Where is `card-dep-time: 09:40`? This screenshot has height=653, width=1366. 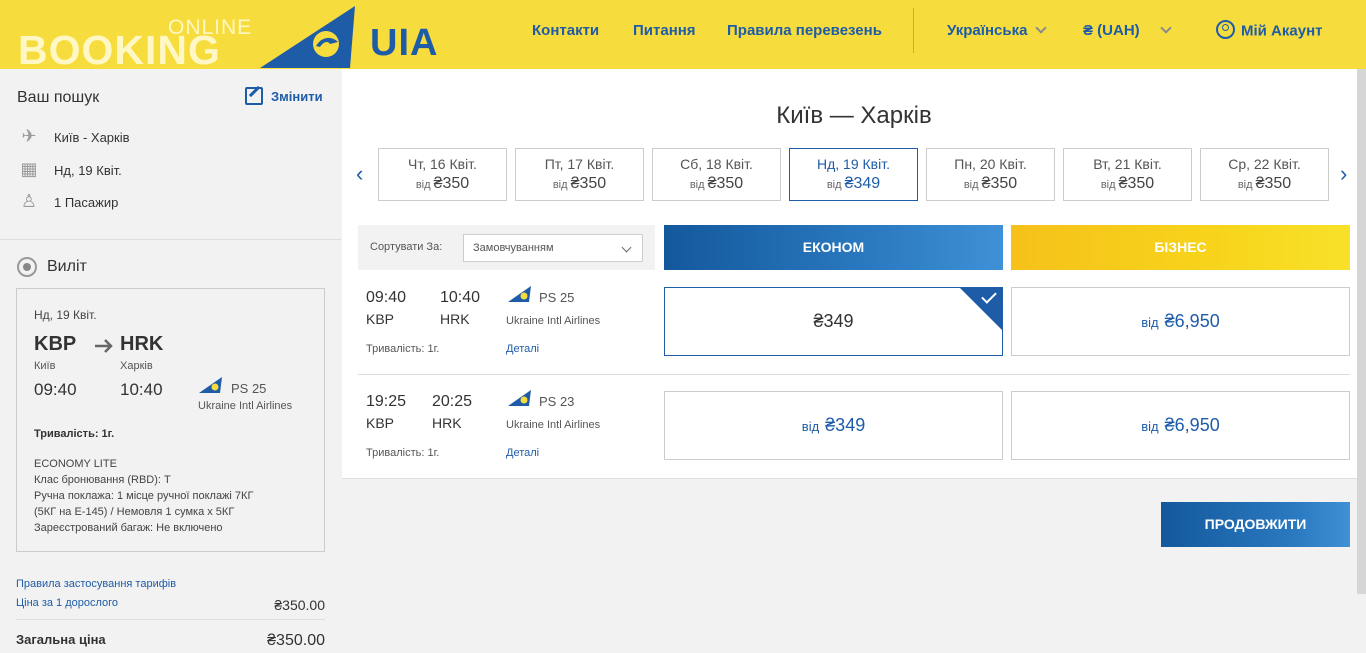 card-dep-time: 09:40 is located at coordinates (55, 389).